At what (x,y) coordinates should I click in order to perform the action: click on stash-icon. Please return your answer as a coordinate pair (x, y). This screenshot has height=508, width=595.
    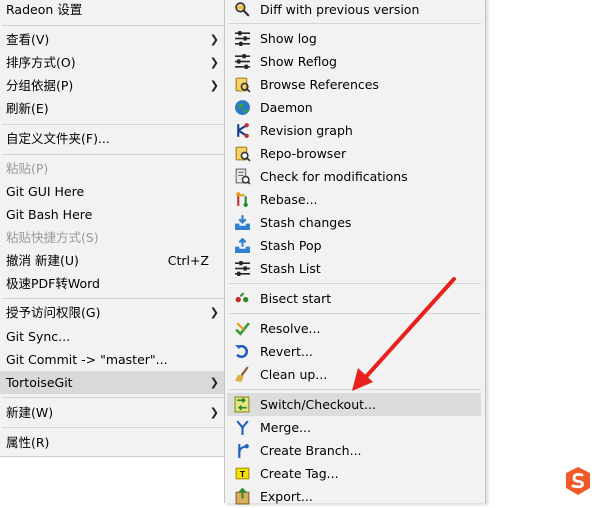
    Looking at the image, I should click on (242, 222).